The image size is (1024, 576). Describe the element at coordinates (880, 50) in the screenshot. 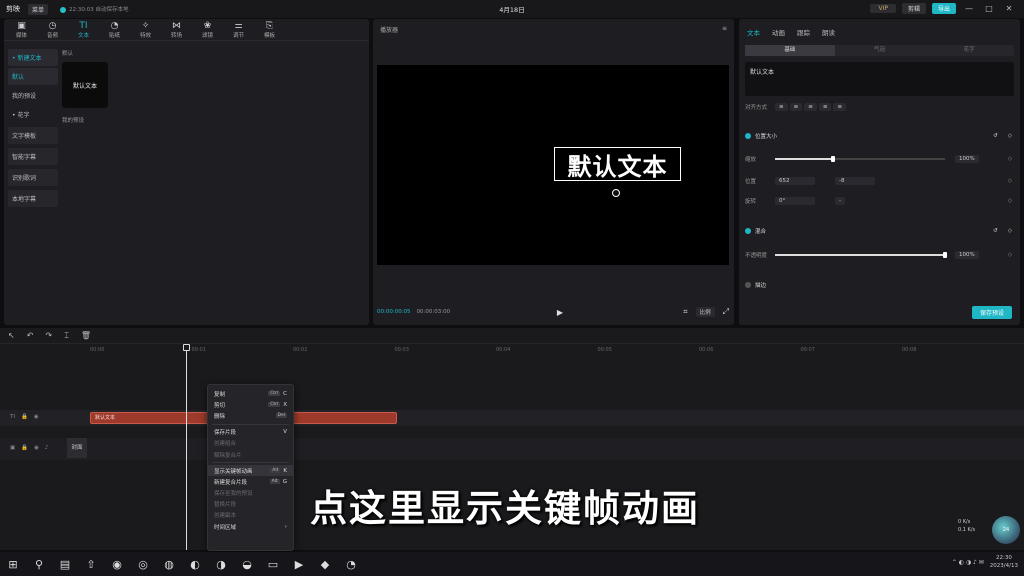

I see `prop-subtab: 气泡` at that location.